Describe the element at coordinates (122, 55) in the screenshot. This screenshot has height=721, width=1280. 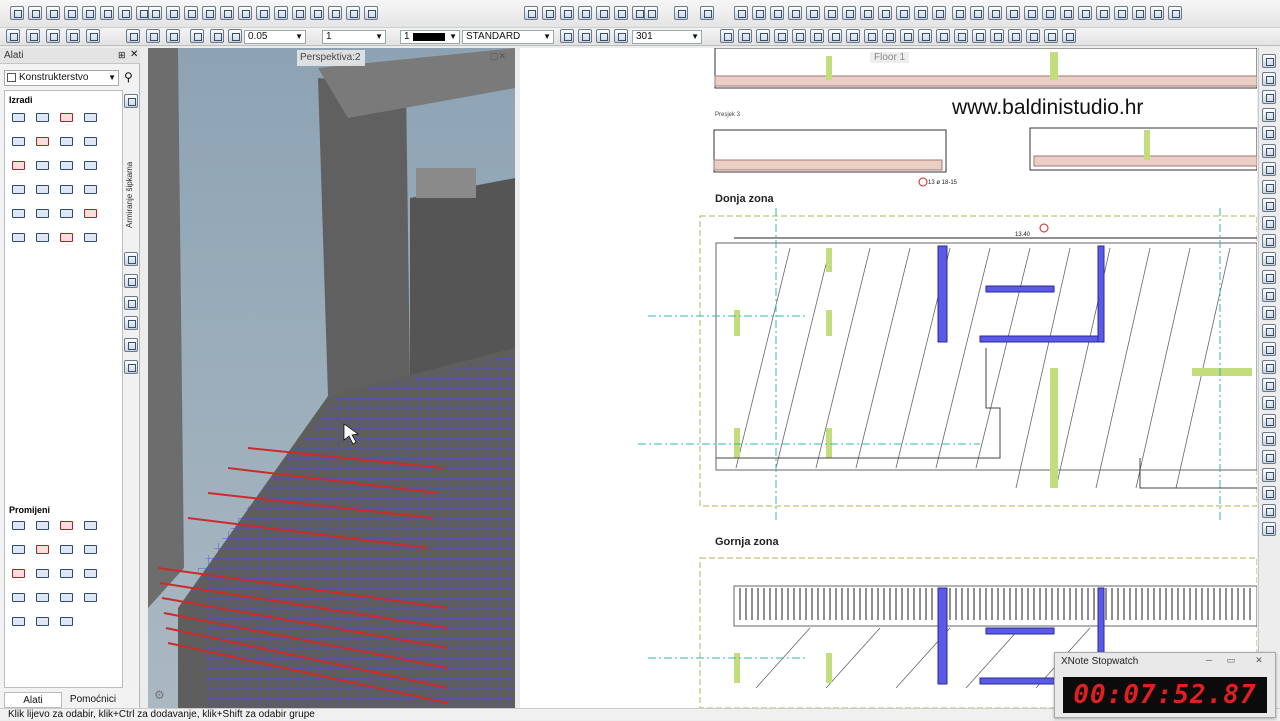
I see `pin-icon: ⊞` at that location.